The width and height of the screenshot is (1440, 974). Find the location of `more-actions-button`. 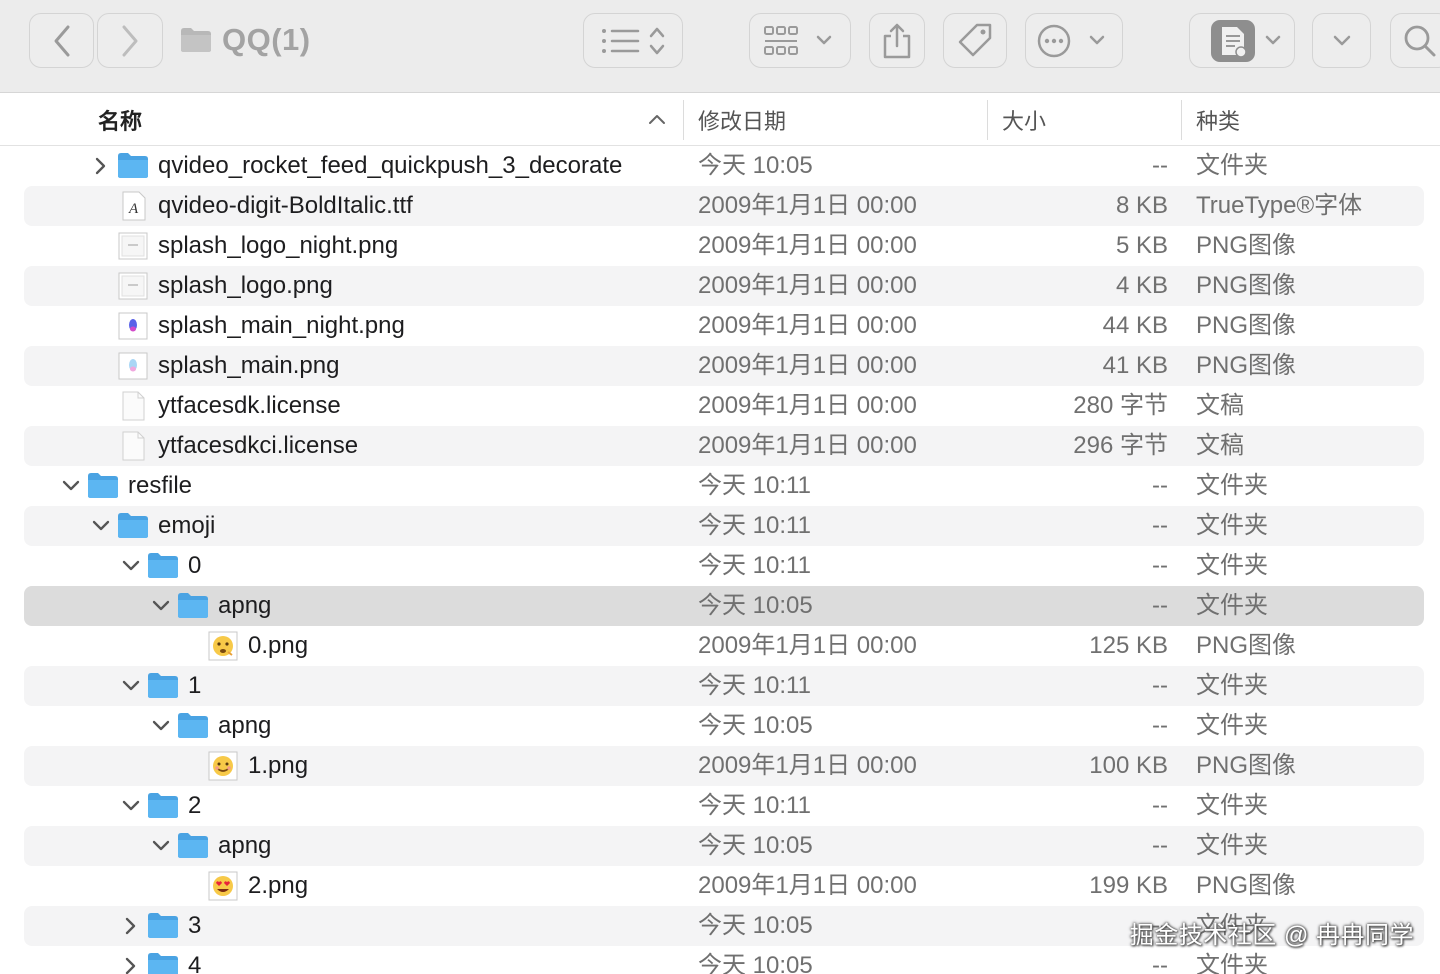

more-actions-button is located at coordinates (1074, 40).